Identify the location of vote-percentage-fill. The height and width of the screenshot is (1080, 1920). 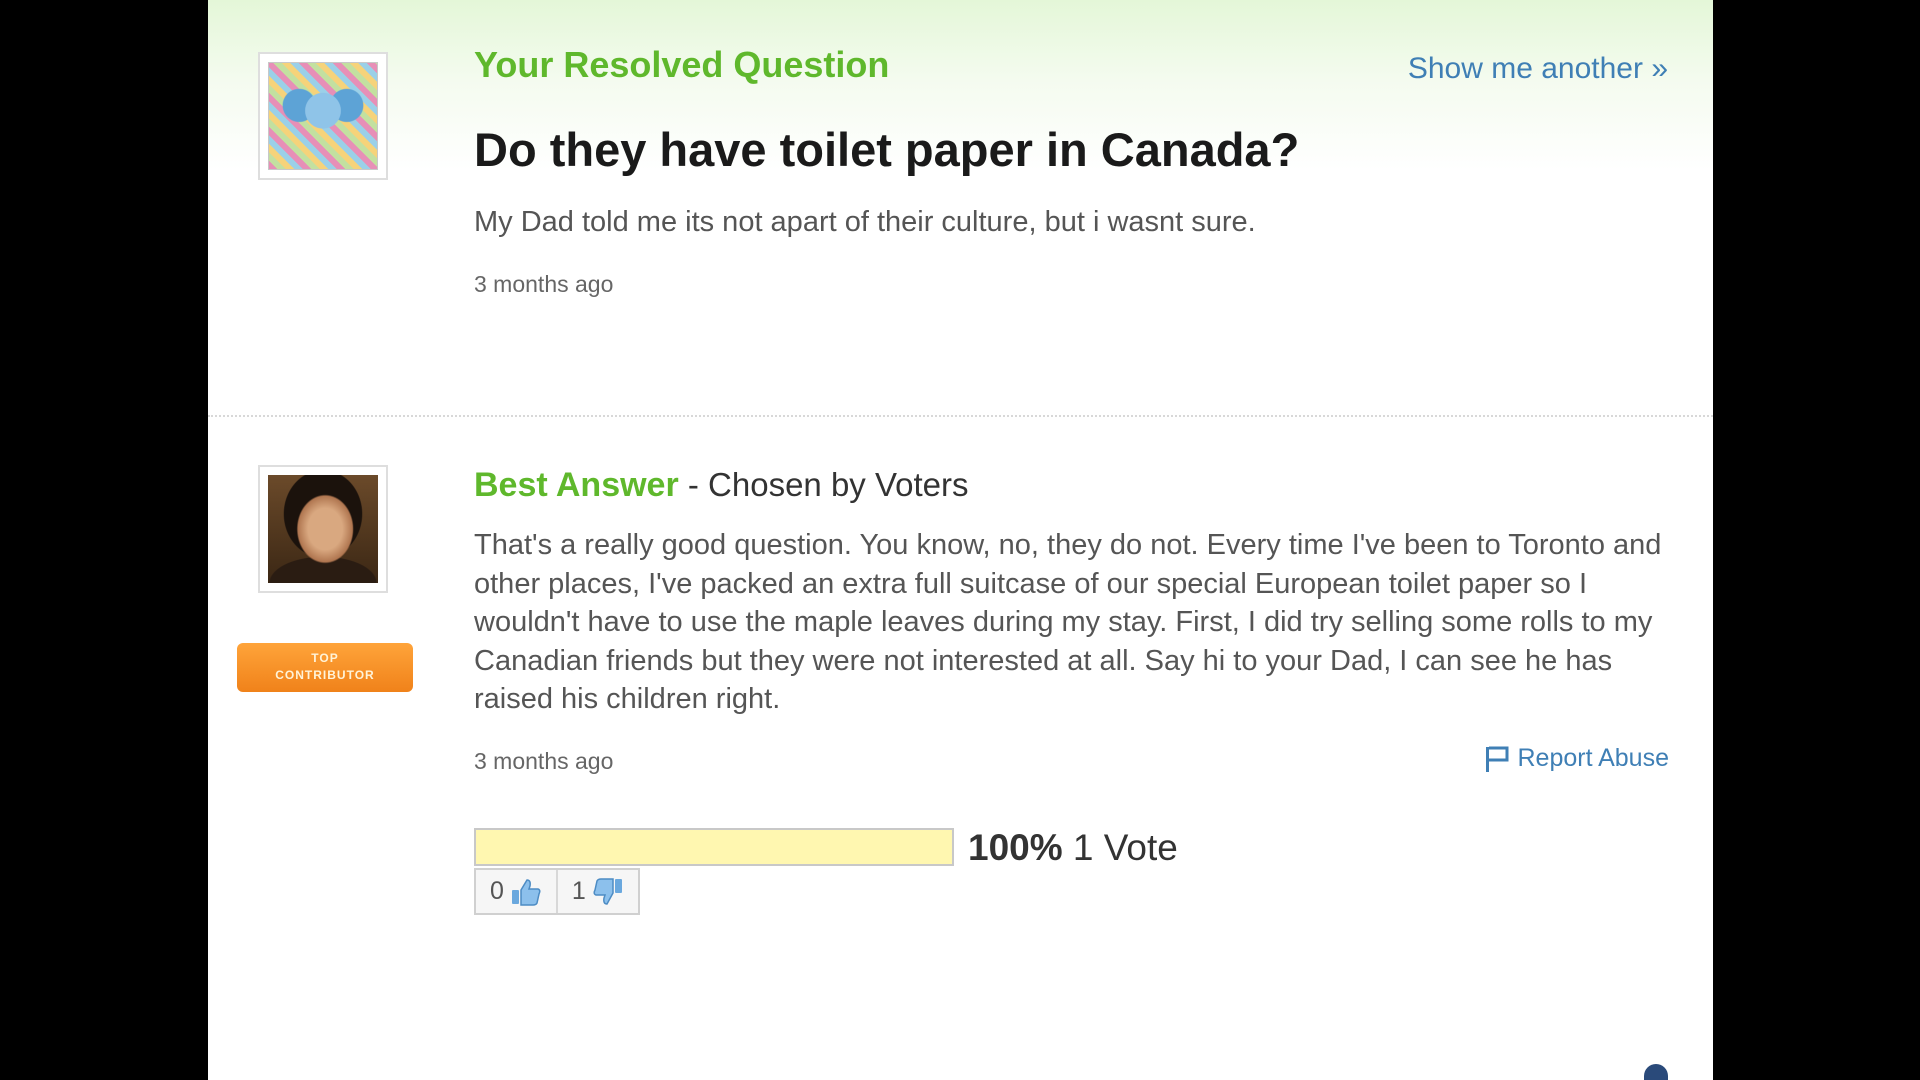
(714, 847).